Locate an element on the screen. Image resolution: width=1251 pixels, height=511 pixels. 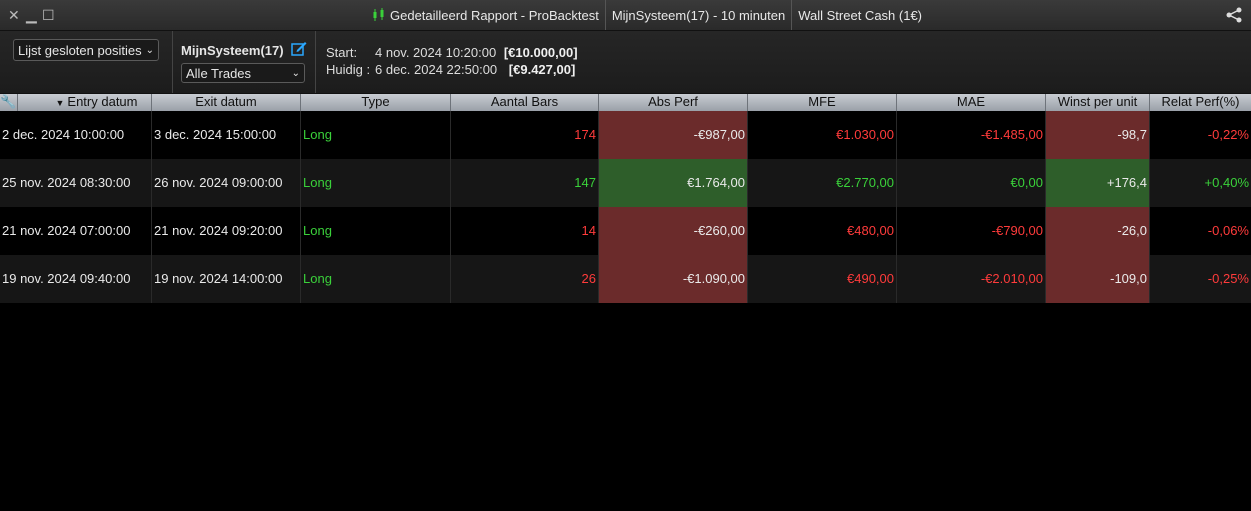
maximize-icon: ☐ is located at coordinates (48, 15).